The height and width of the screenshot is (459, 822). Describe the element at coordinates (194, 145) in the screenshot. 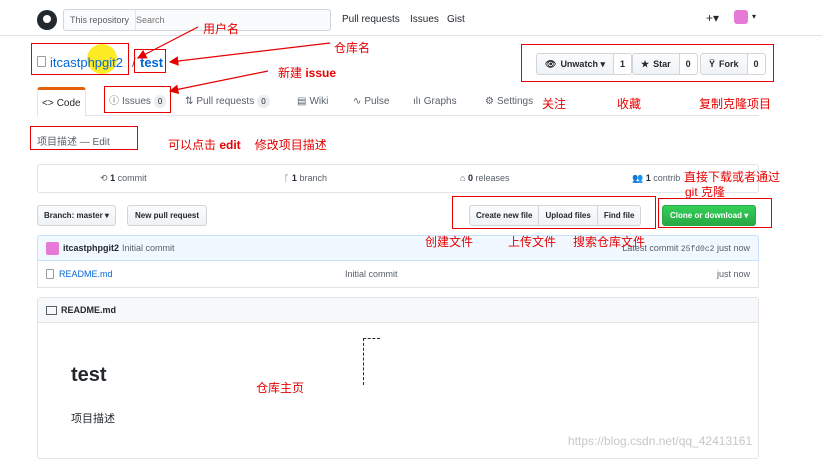

I see `annotation-click-edit-text: 可以点击` at that location.